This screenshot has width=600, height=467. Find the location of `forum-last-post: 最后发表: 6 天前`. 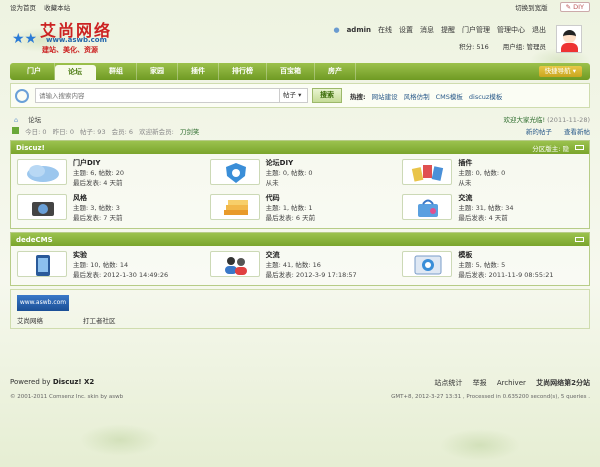

forum-last-post: 最后发表: 6 天前 is located at coordinates (331, 218).